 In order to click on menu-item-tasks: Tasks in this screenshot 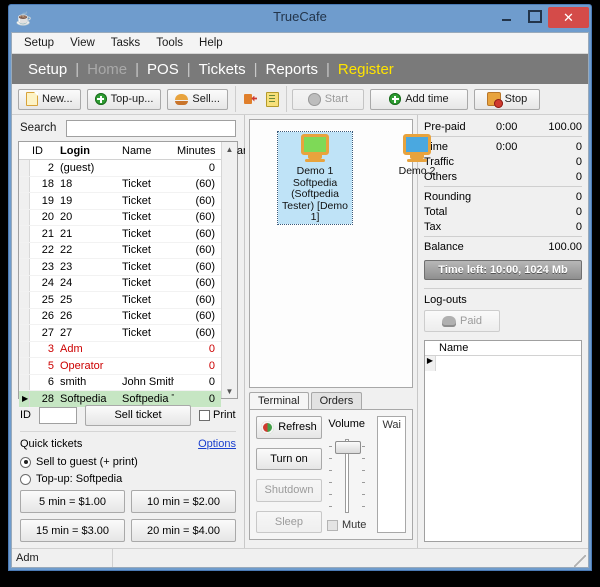, I will do `click(125, 43)`.